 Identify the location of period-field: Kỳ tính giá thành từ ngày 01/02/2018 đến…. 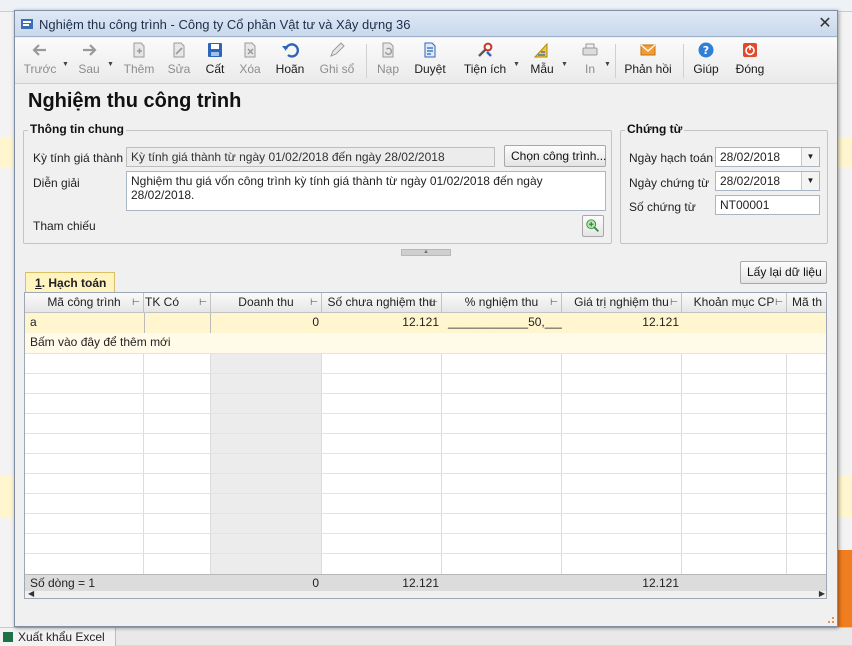
(310, 157).